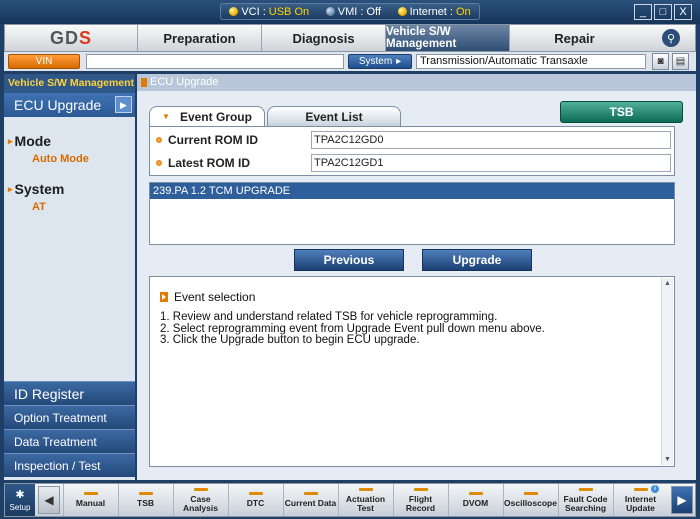 The height and width of the screenshot is (519, 700). What do you see at coordinates (530, 500) in the screenshot?
I see `tool-oscilloscope: Oscilloscope` at bounding box center [530, 500].